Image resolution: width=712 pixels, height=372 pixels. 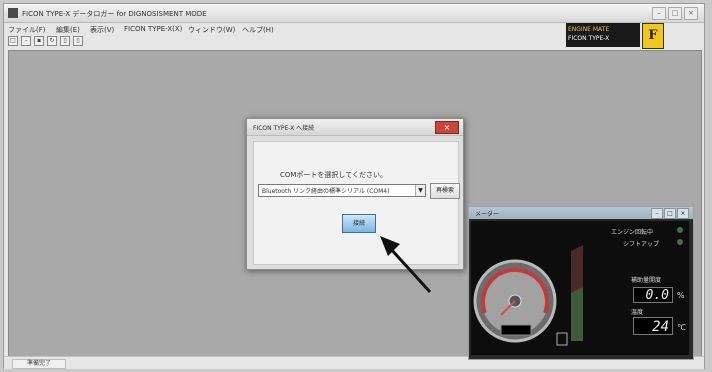 What do you see at coordinates (680, 230) in the screenshot?
I see `engine-indicator` at bounding box center [680, 230].